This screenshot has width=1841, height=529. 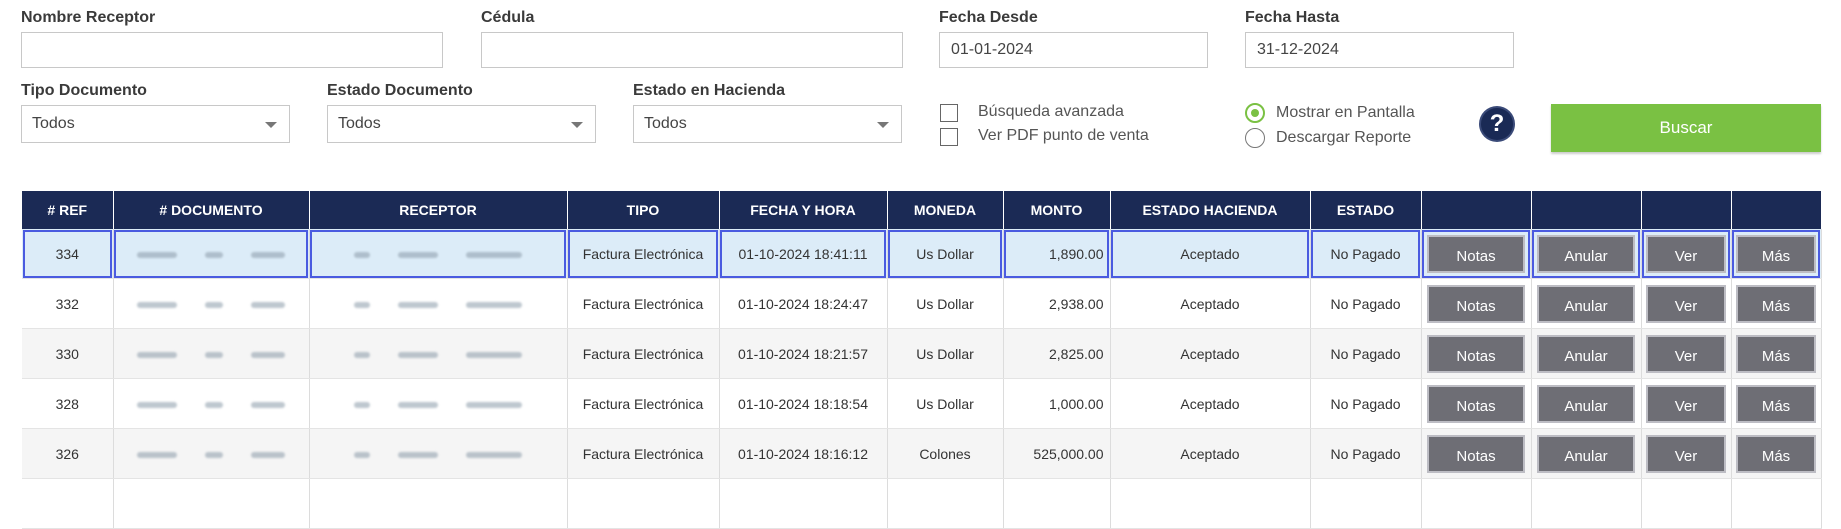 I want to click on tipo-documento-value: Todos, so click(x=53, y=123).